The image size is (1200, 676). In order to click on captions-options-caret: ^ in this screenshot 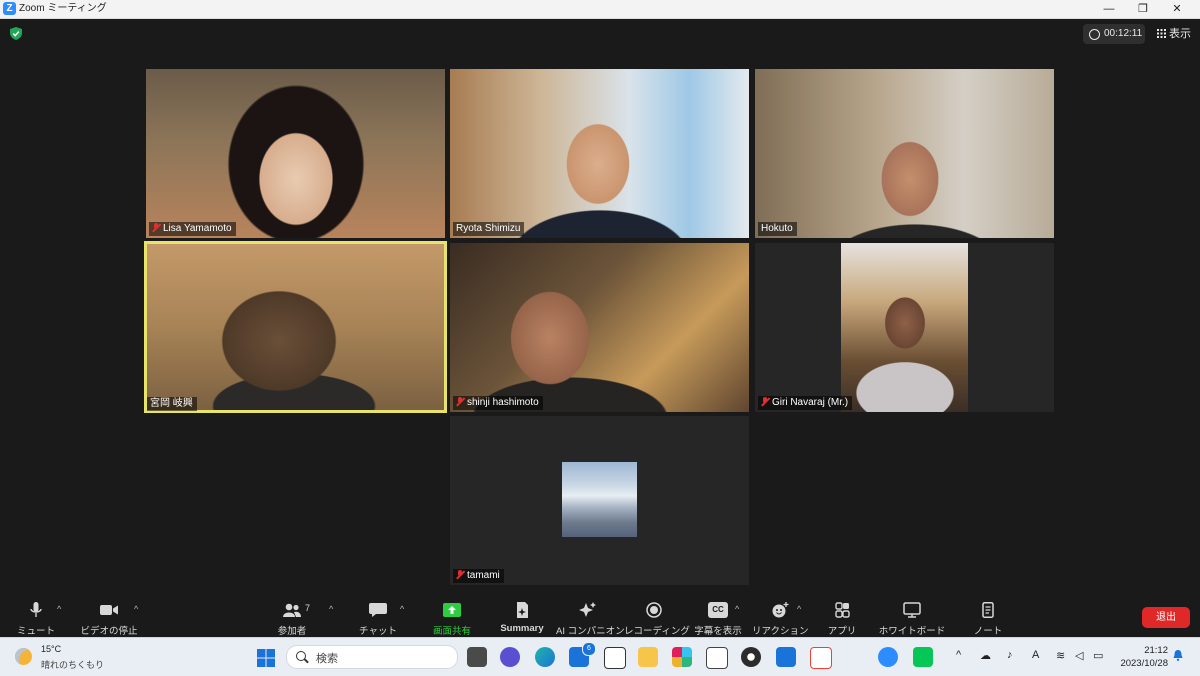, I will do `click(737, 609)`.